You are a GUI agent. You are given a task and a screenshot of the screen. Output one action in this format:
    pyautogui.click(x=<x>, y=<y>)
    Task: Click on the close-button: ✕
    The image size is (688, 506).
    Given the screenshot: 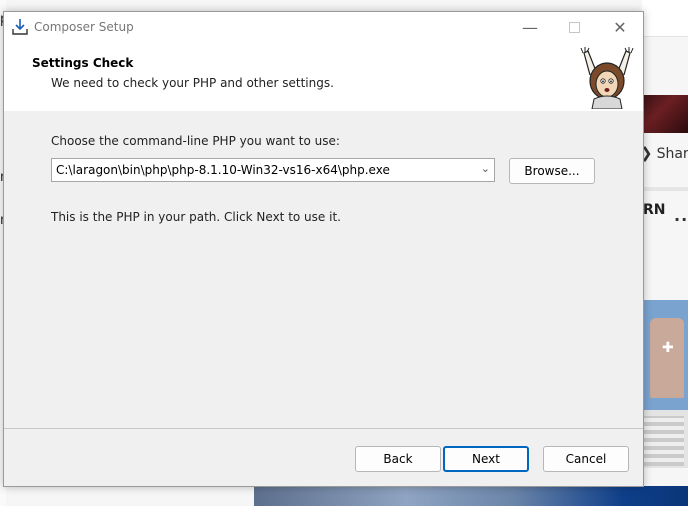 What is the action you would take?
    pyautogui.click(x=620, y=27)
    